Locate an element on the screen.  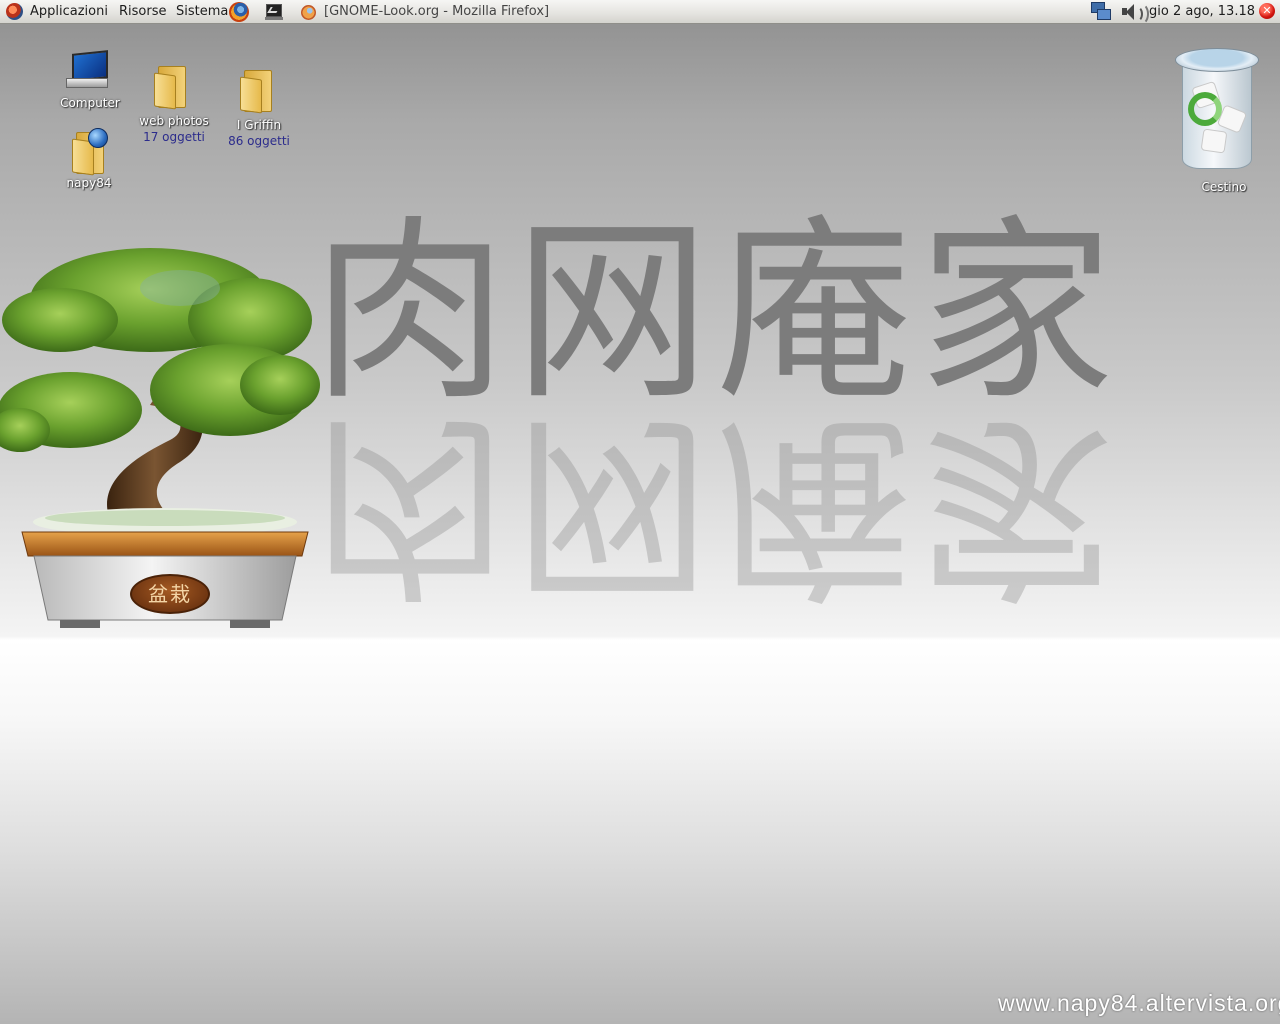
desktop-icon-griffin: I Griffin 86 oggetti is located at coordinates (259, 110).